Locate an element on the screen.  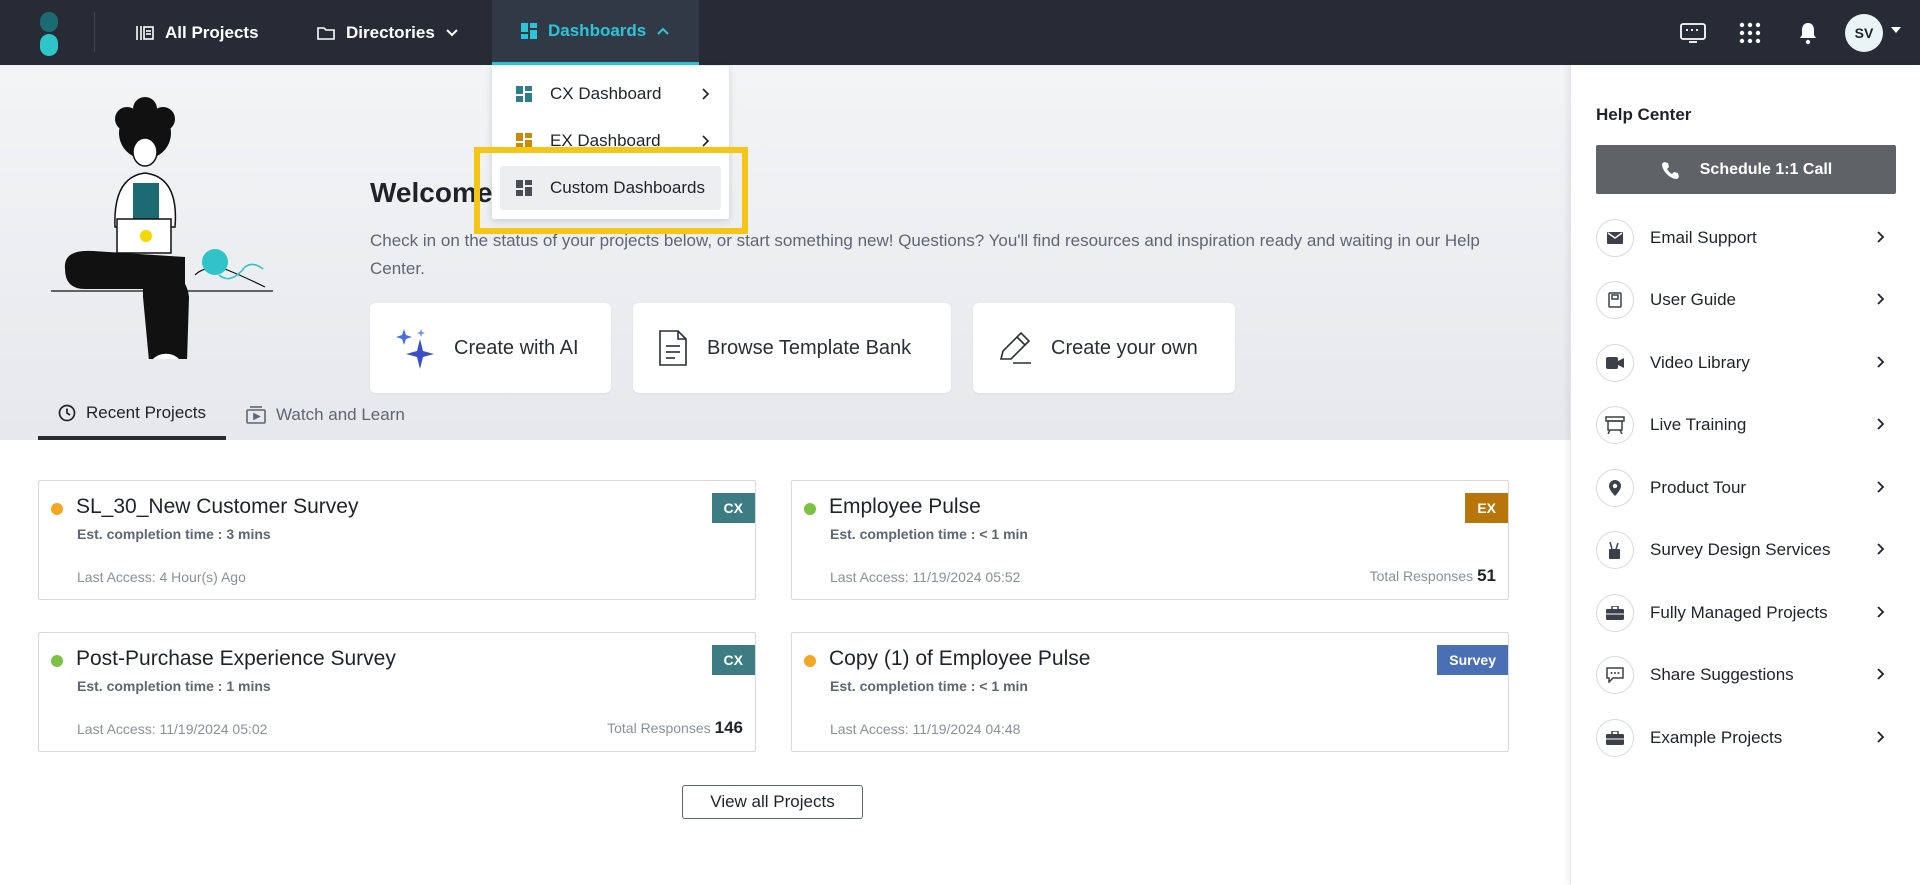
help-item-user-guide: User Guide is located at coordinates (1746, 300).